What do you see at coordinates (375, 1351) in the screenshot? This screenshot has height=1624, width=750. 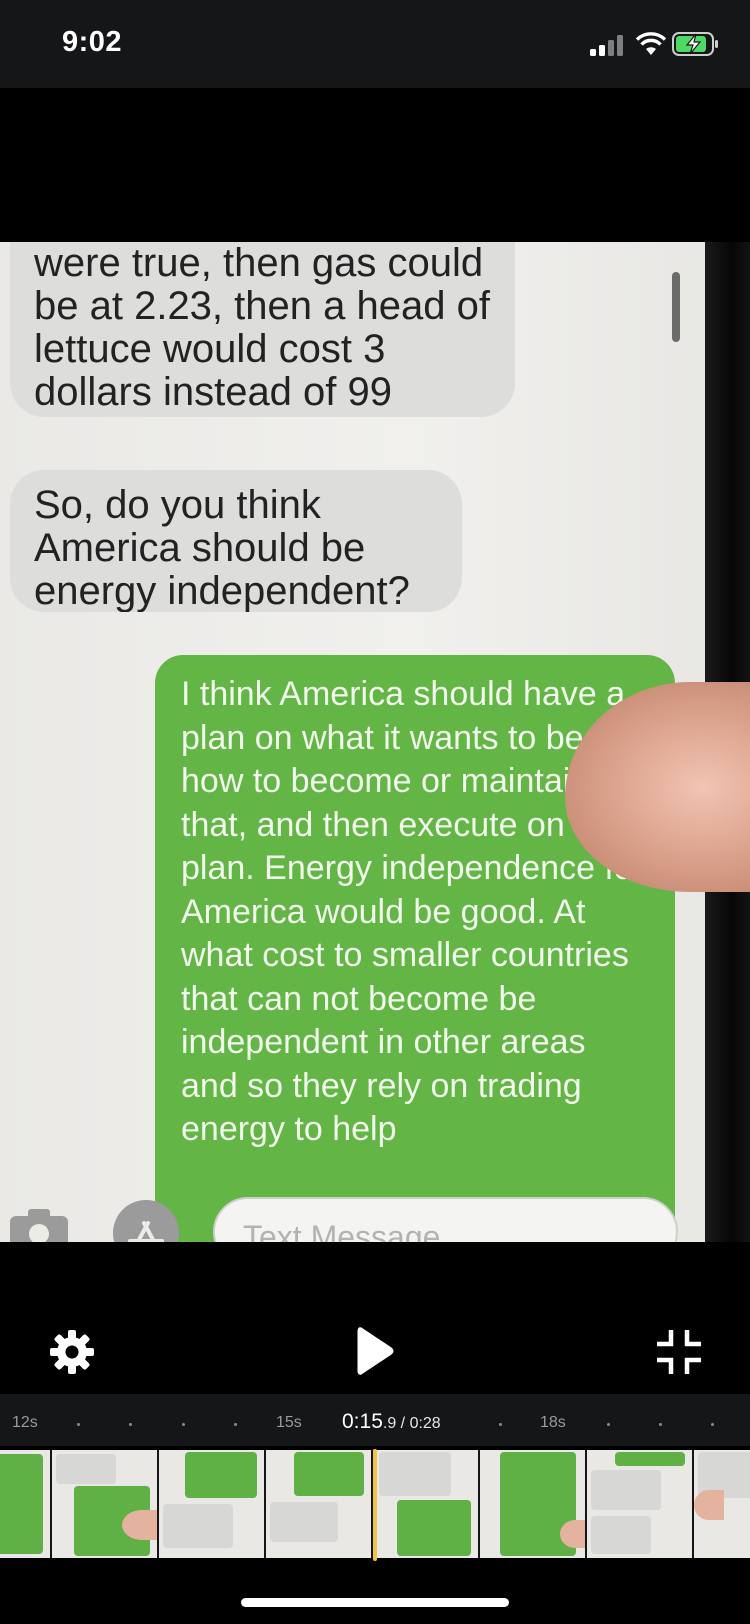 I see `play-icon` at bounding box center [375, 1351].